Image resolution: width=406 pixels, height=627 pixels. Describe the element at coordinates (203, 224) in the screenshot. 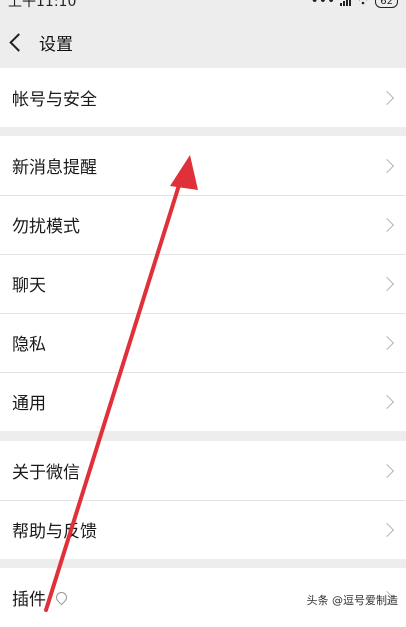

I see `settings-item-do-not-disturb: 勿扰模式` at that location.